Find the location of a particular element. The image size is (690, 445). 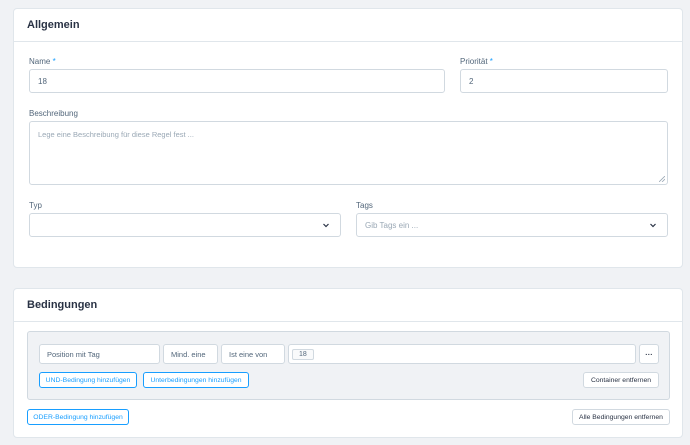

priority-required-mark: * is located at coordinates (491, 61).